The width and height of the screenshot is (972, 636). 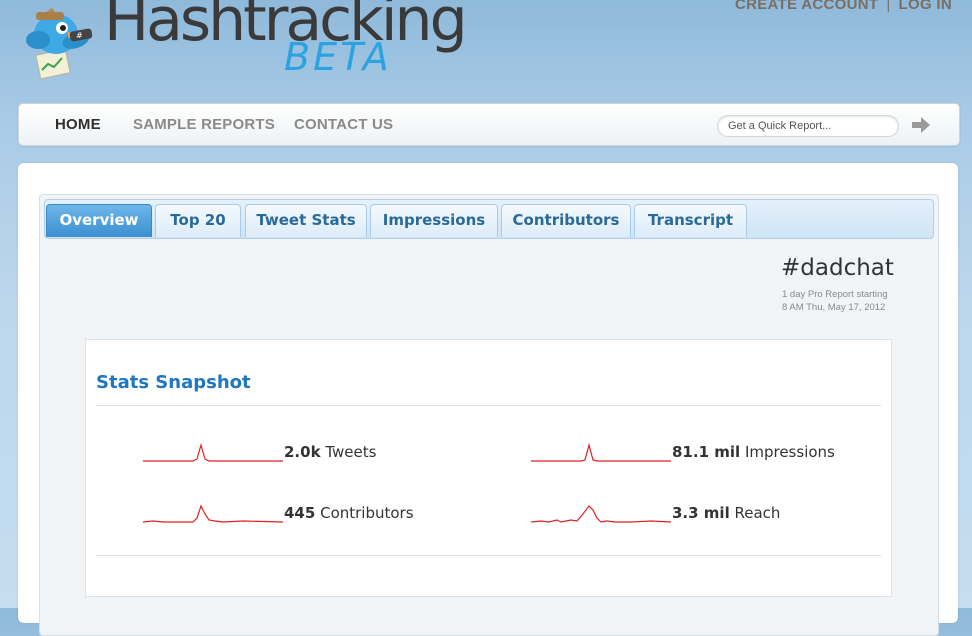 What do you see at coordinates (601, 514) in the screenshot?
I see `reach-sparkline` at bounding box center [601, 514].